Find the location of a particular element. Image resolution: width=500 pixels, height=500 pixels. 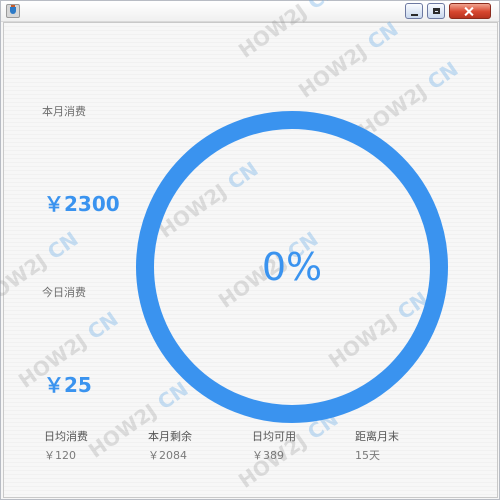

daily-avg-label: 日均消费 is located at coordinates (66, 436).